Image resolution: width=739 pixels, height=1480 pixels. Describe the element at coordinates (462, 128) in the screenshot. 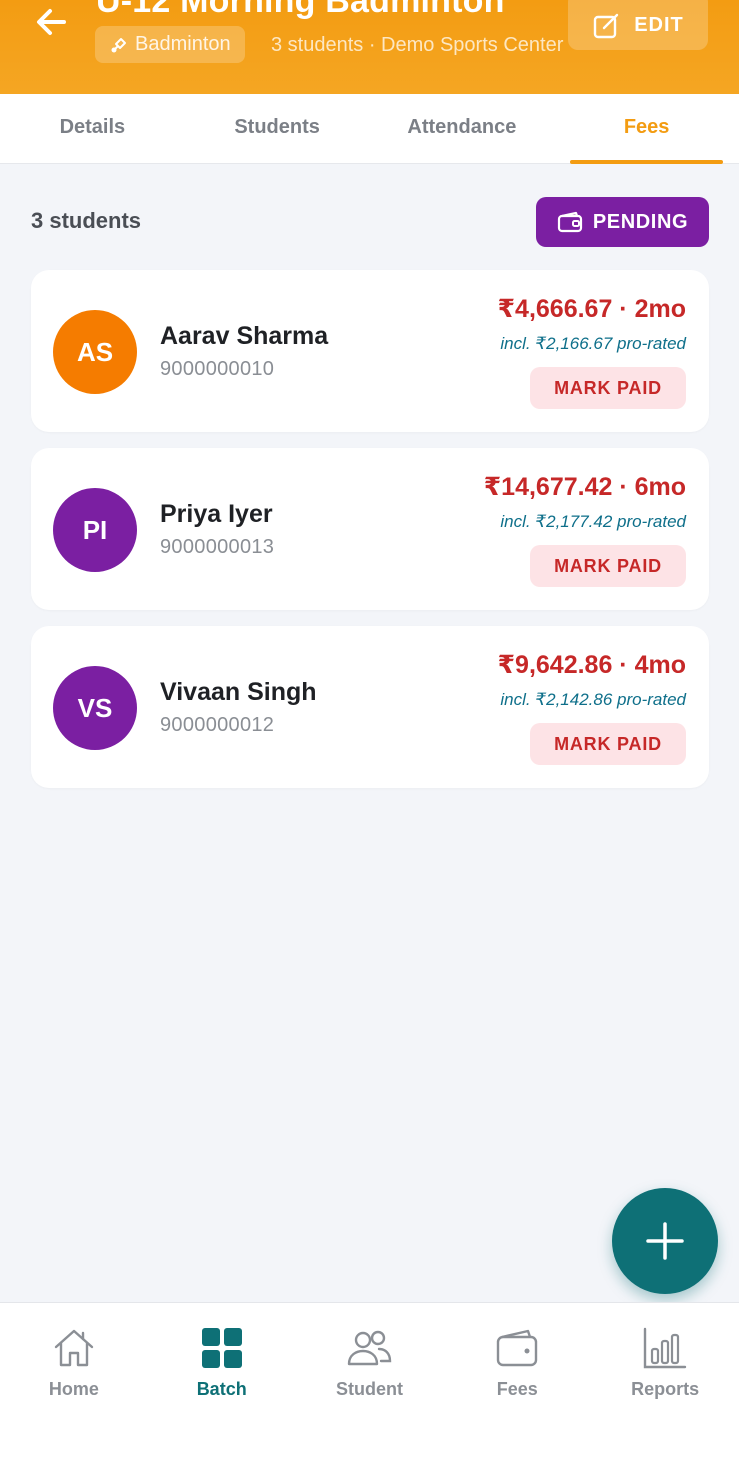

I see `tab-attendance: Attendance` at that location.